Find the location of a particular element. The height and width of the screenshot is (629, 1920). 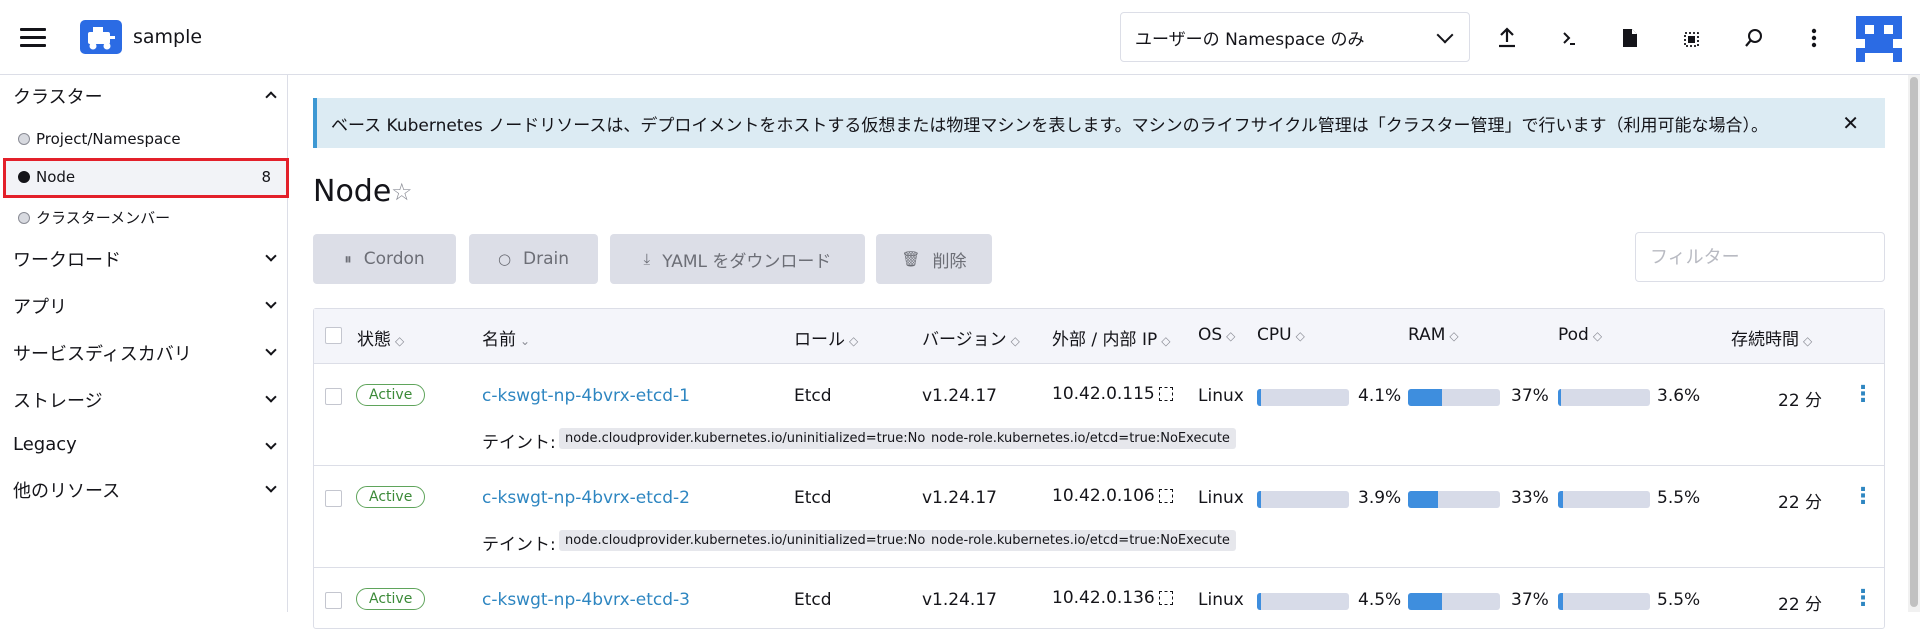

user-avatar is located at coordinates (1879, 39).